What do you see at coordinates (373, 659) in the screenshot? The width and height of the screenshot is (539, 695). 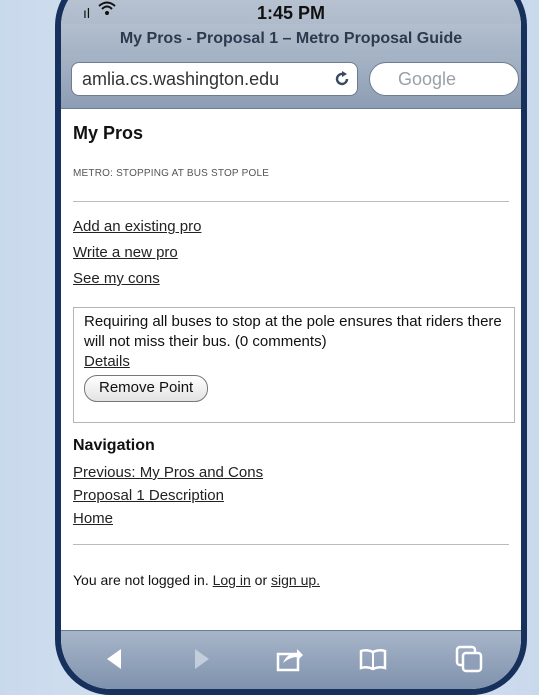 I see `bookmarks-icon` at bounding box center [373, 659].